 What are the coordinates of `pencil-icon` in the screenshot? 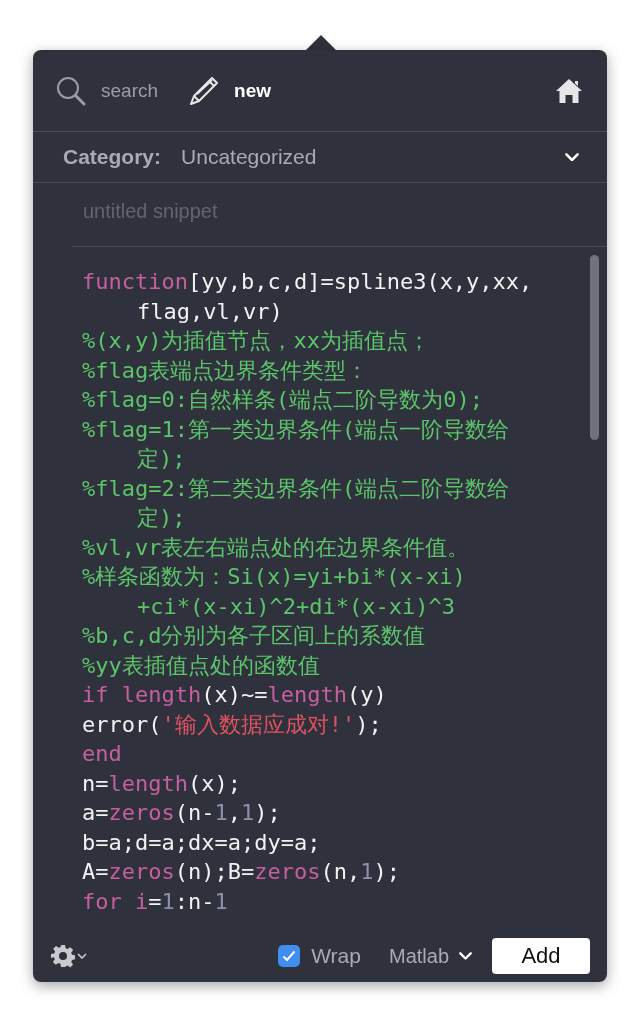 It's located at (204, 90).